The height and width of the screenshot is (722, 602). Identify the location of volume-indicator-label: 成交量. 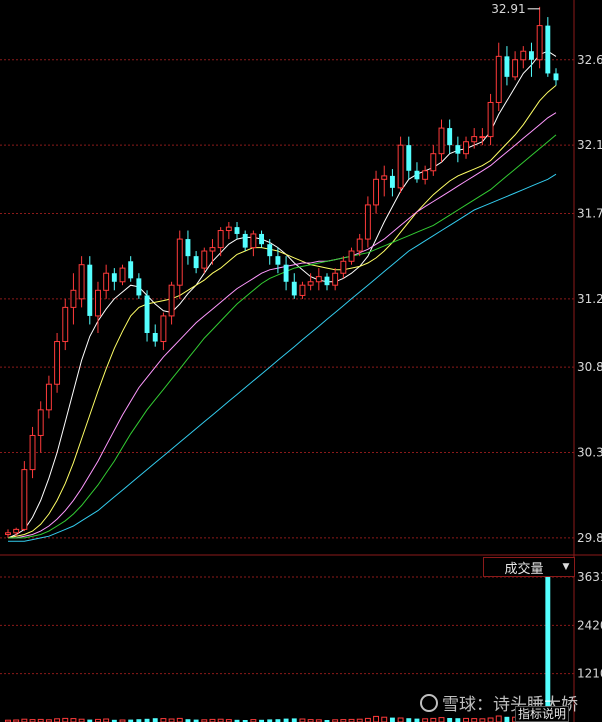
(524, 569).